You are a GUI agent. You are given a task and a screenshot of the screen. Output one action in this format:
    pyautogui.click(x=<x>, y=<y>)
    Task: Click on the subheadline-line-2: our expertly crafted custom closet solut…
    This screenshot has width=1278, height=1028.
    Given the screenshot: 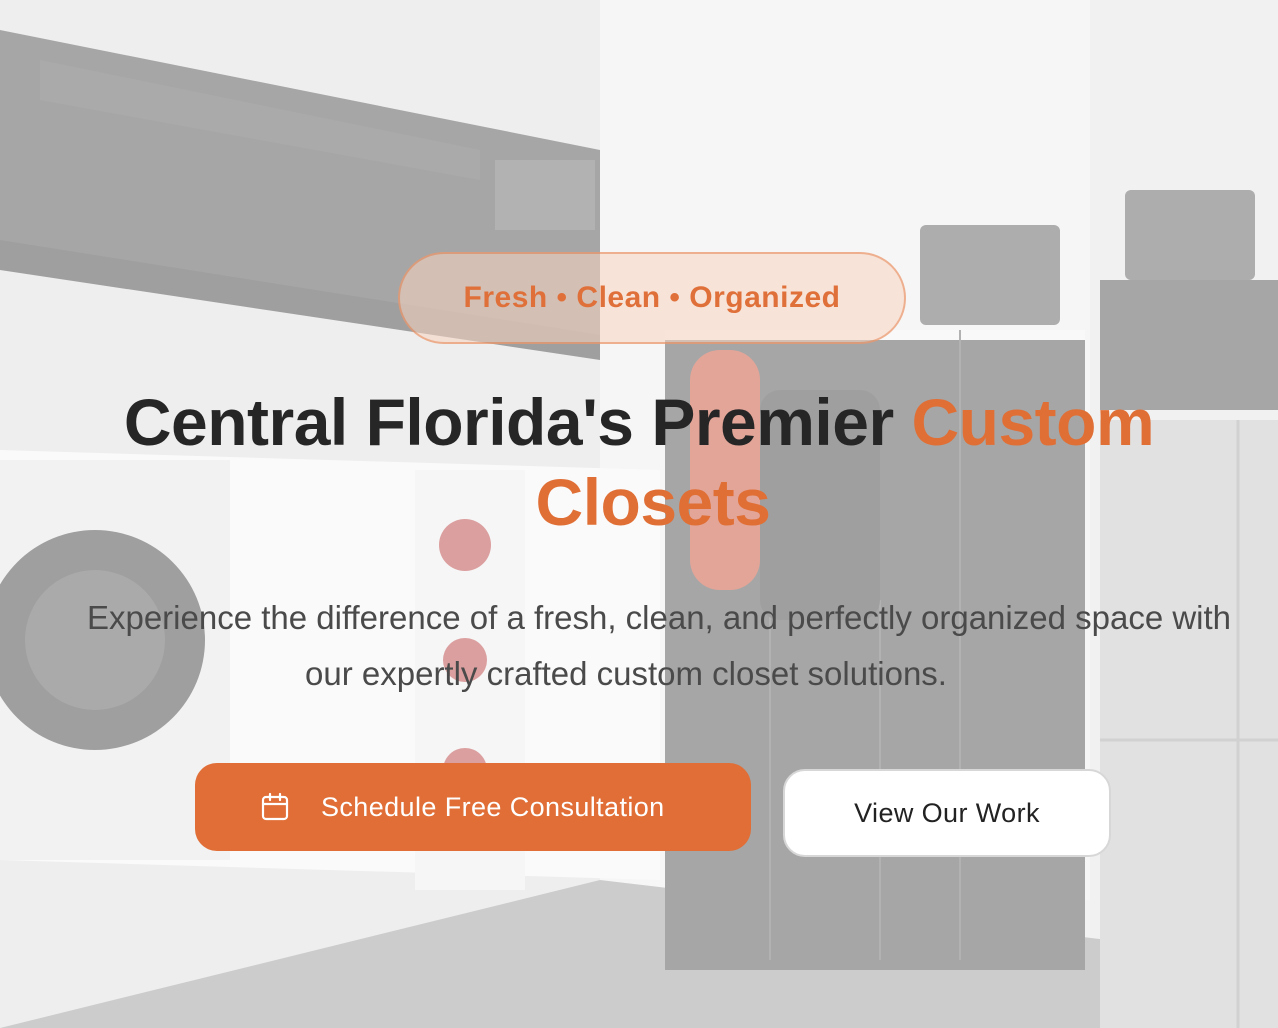 What is the action you would take?
    pyautogui.click(x=626, y=673)
    